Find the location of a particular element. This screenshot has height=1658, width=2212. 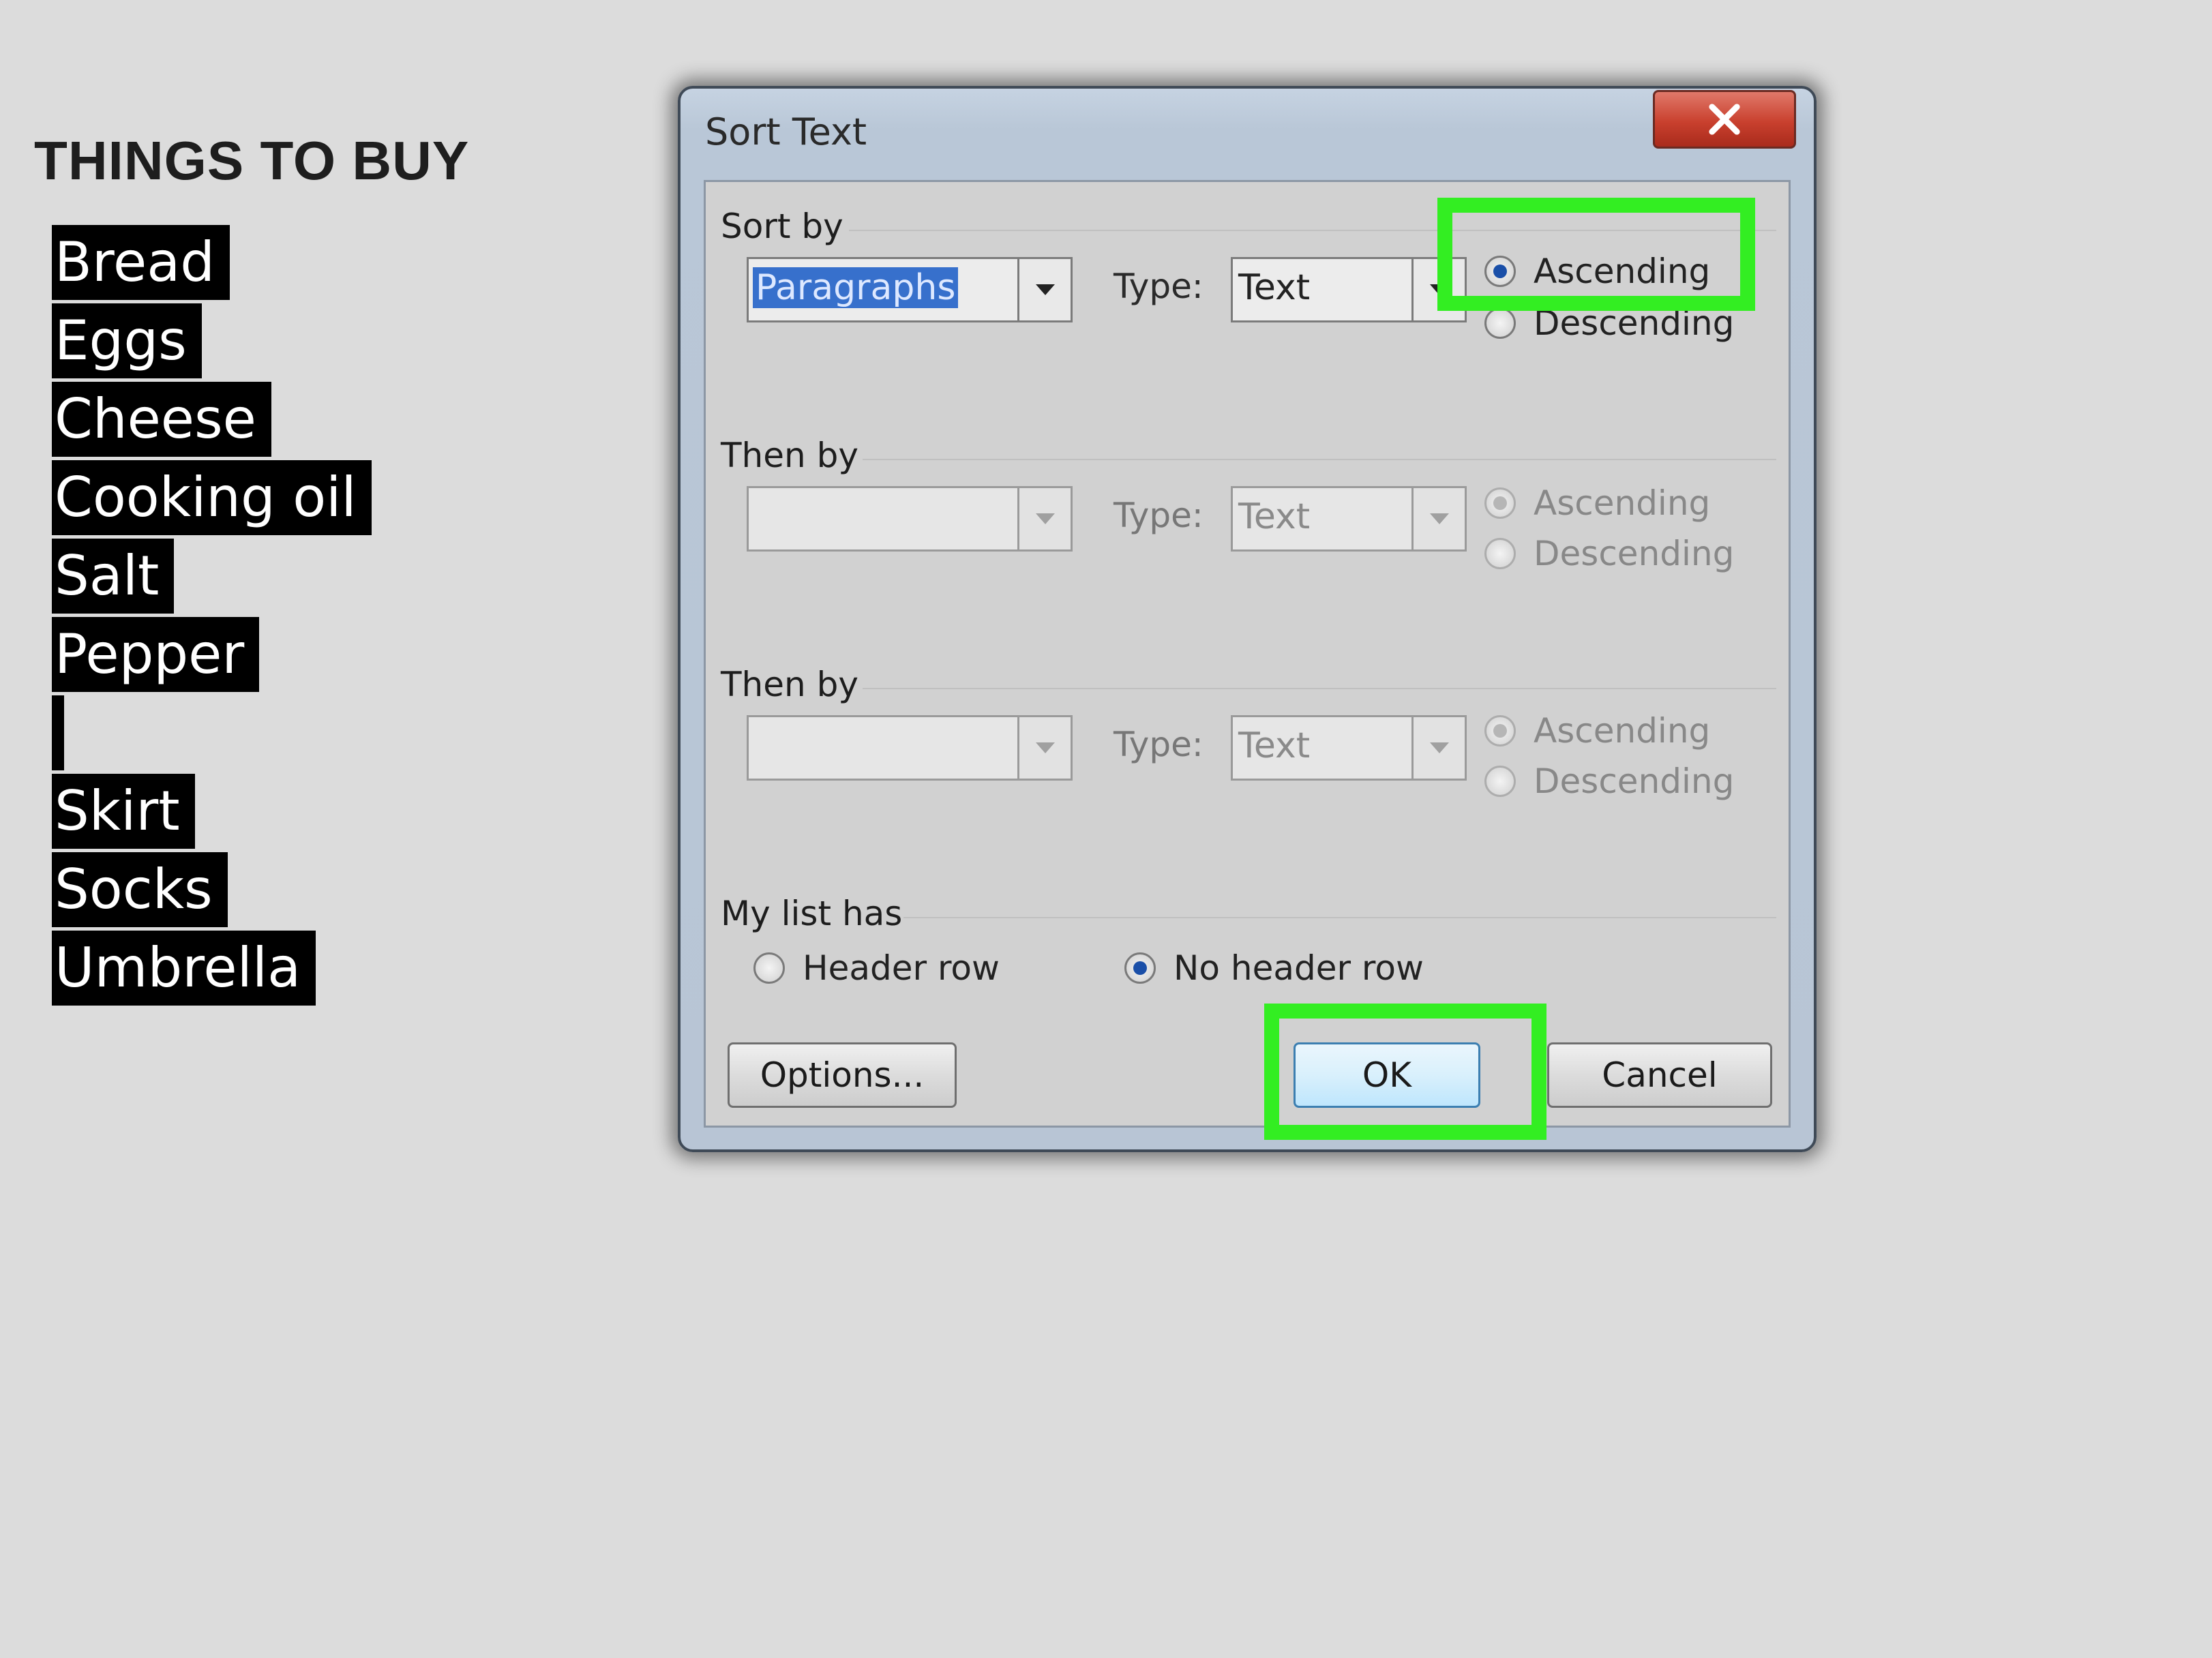

cancel-button: Cancel is located at coordinates (1659, 1075).